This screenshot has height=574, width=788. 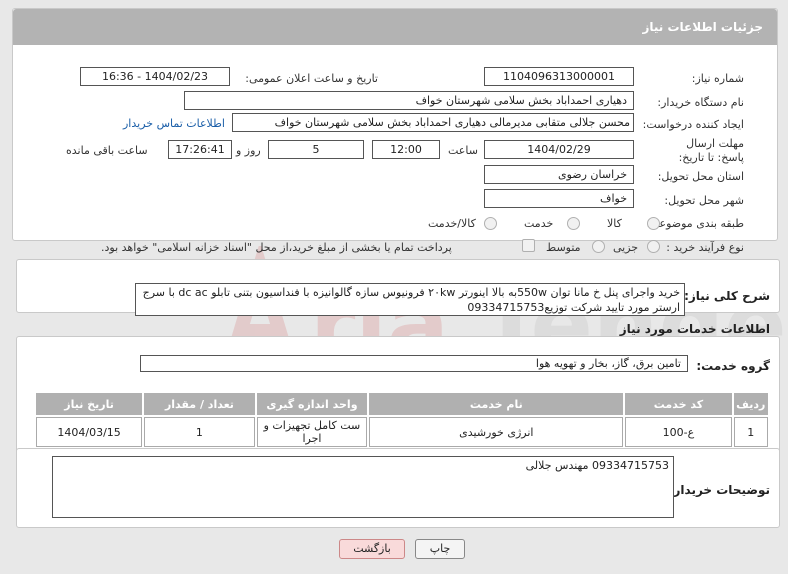 I want to click on remaining-time-field: 17:26:41, so click(x=200, y=149).